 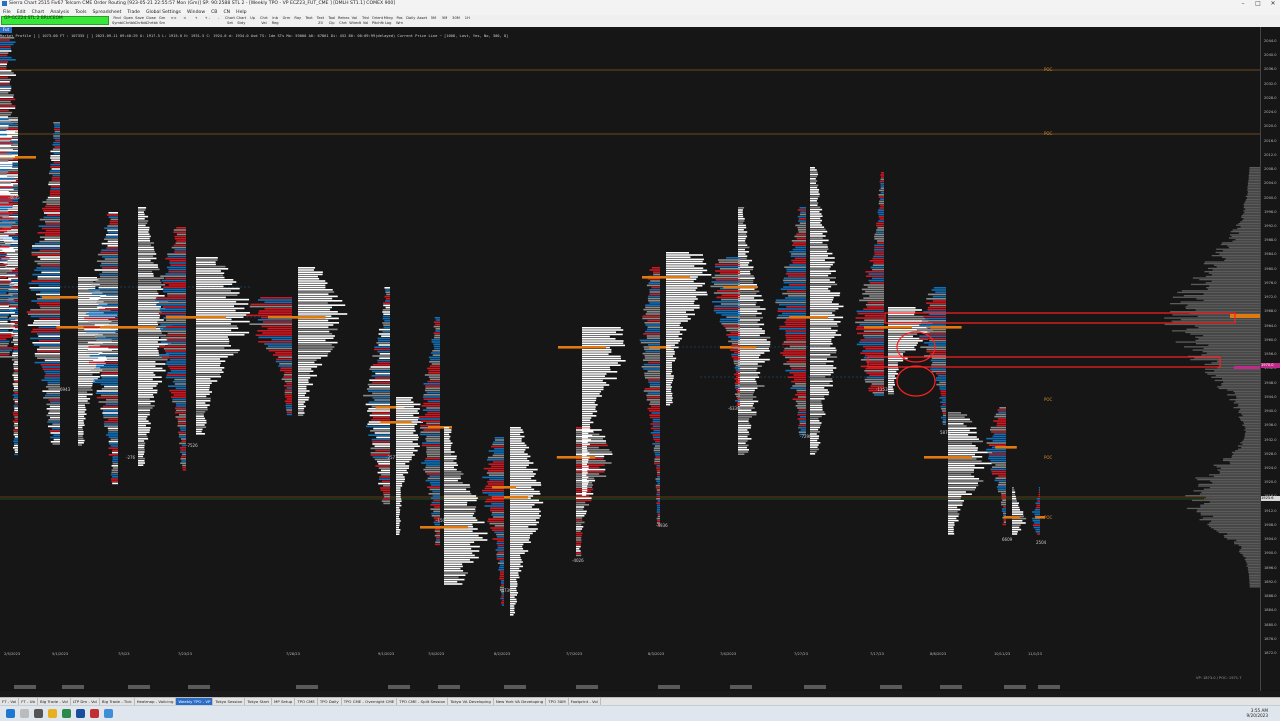 I want to click on app-icon-red, so click(x=94, y=713).